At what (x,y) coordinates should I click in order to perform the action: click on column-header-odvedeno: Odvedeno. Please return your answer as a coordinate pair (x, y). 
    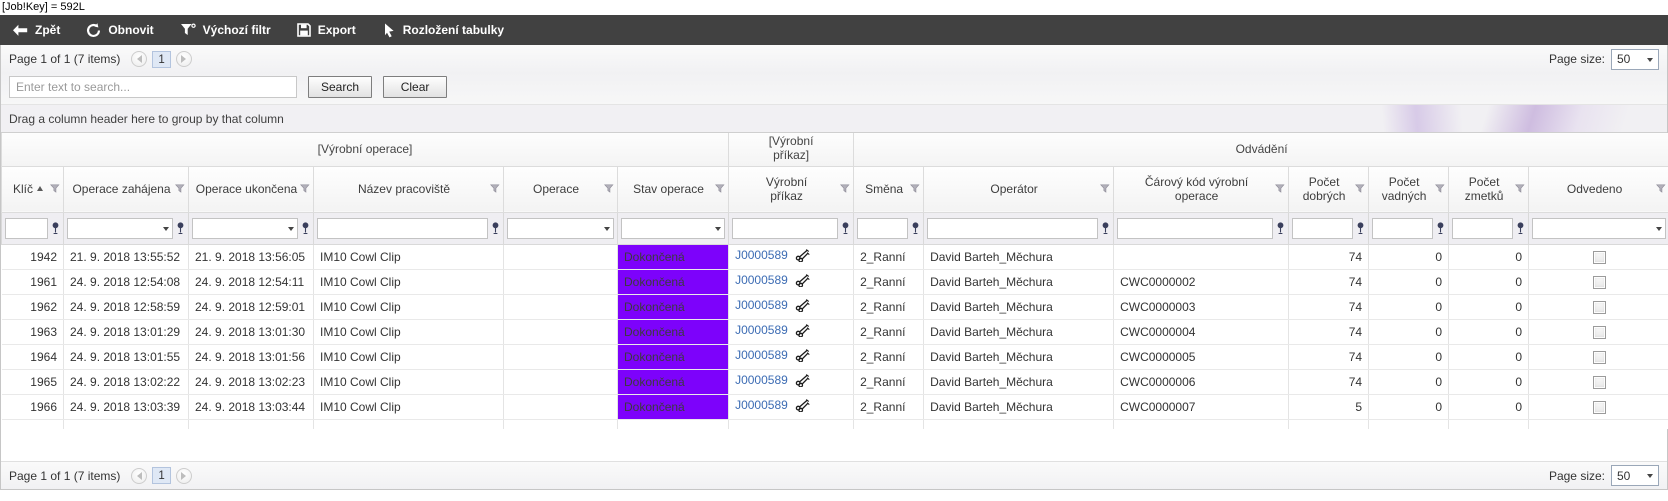
    Looking at the image, I should click on (1598, 189).